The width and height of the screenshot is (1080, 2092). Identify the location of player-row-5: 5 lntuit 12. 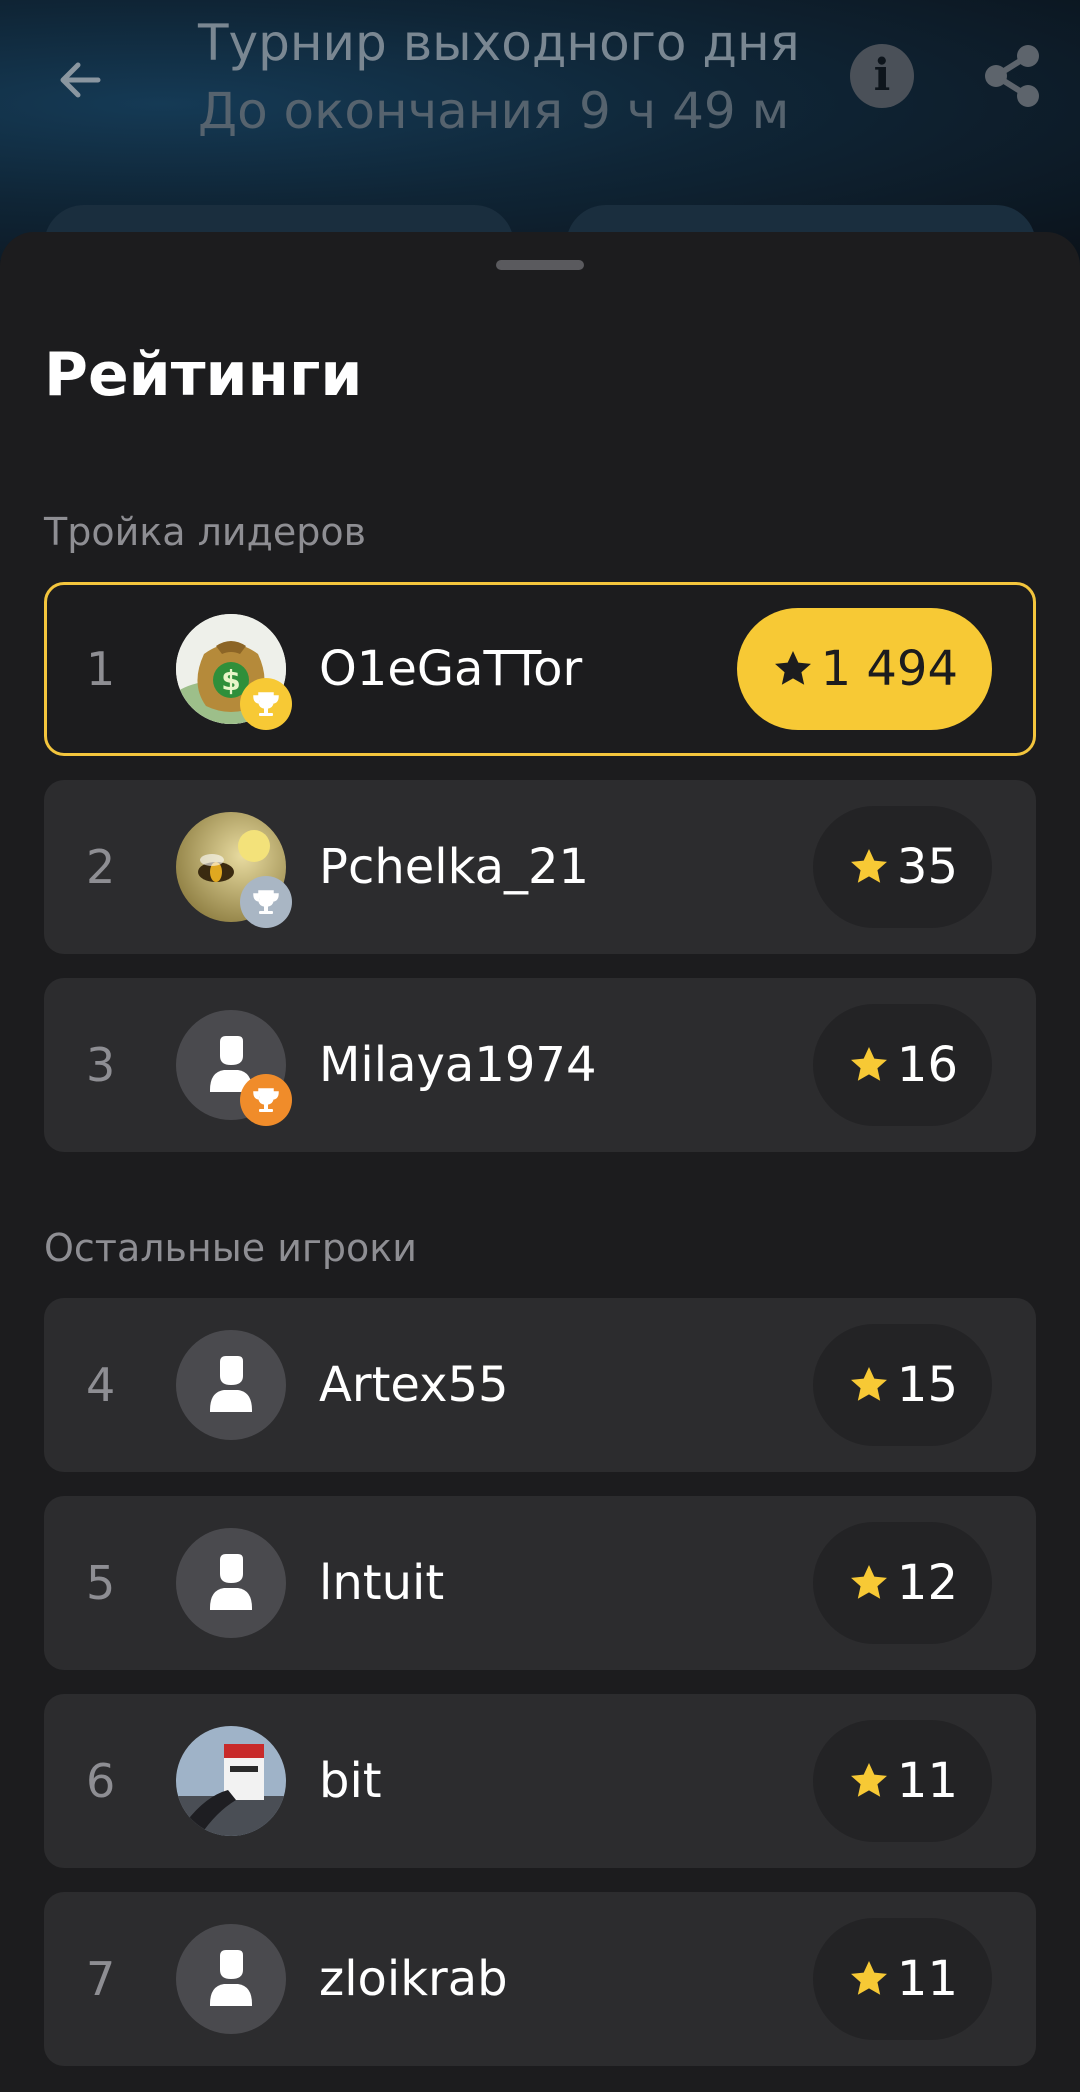
(540, 1583).